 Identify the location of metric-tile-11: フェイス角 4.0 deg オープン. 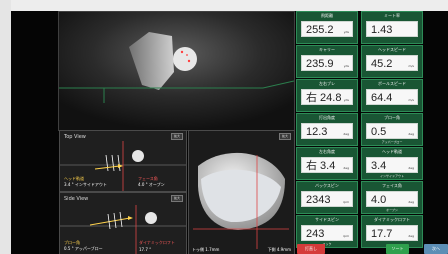
(392, 197).